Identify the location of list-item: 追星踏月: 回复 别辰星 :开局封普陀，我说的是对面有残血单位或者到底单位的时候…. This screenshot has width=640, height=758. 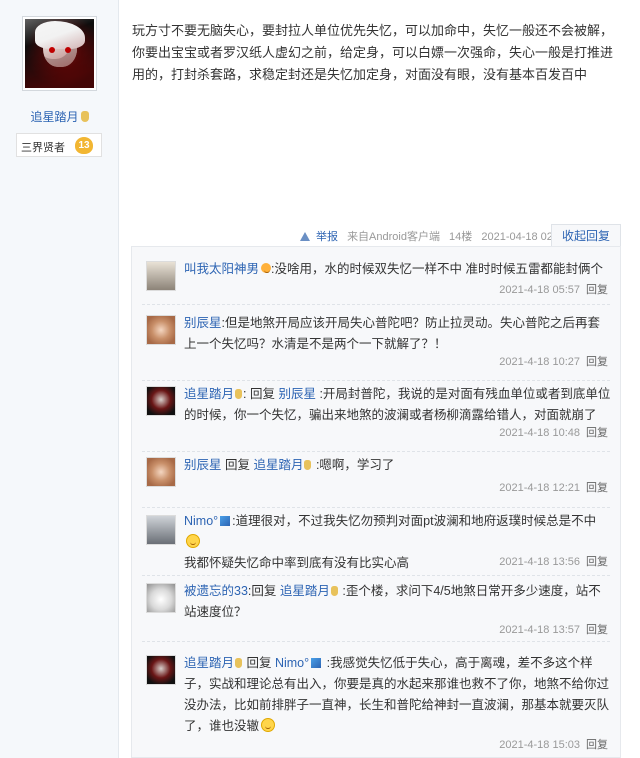
(377, 415).